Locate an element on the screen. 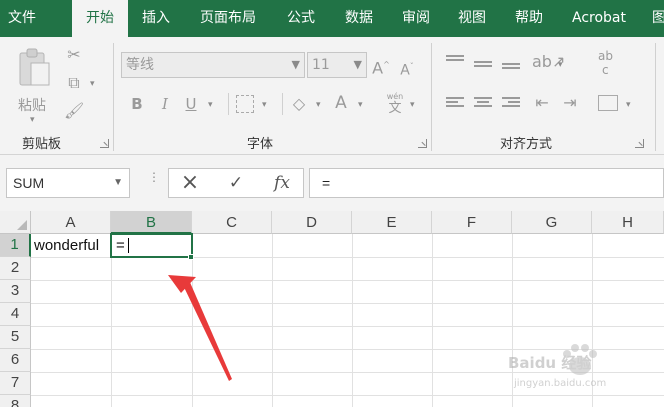 The image size is (664, 407). menu-review: 审阅 is located at coordinates (416, 18).